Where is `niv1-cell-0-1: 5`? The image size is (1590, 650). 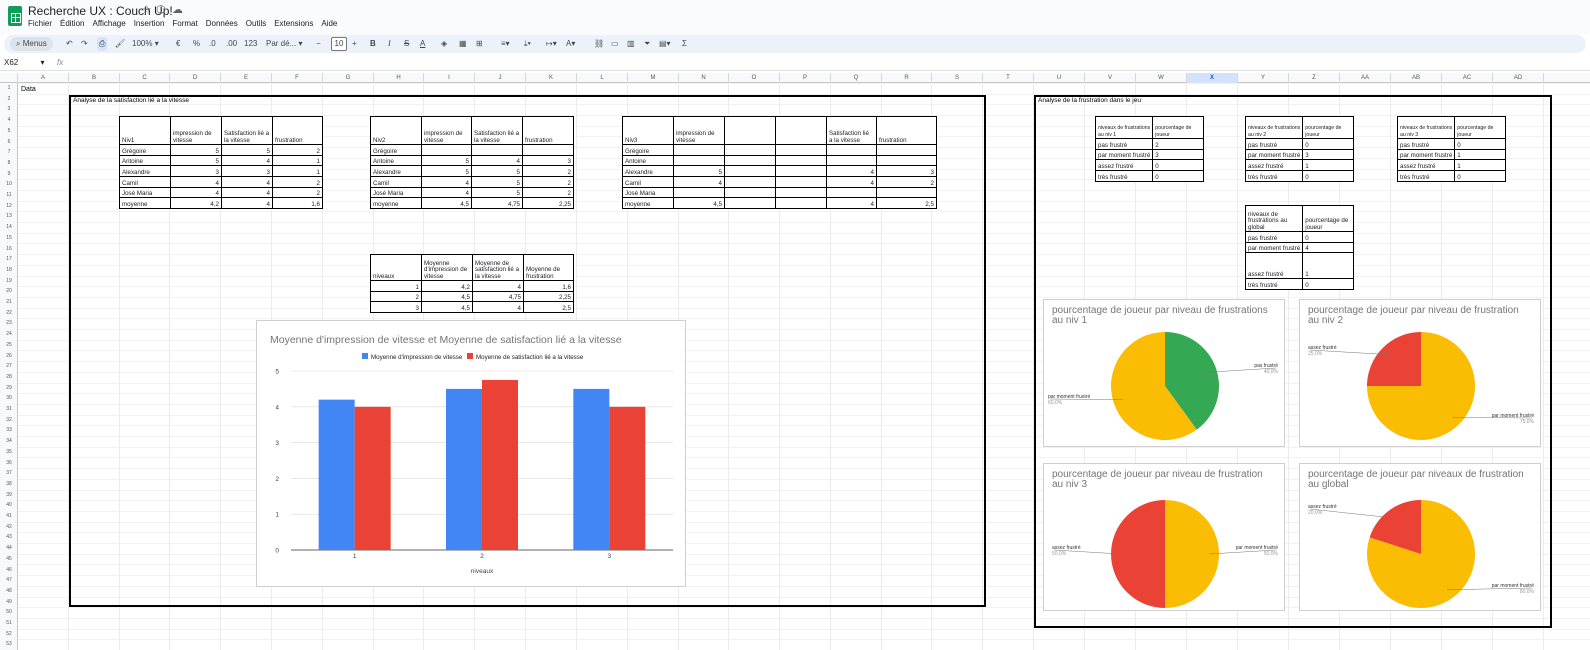 niv1-cell-0-1: 5 is located at coordinates (196, 150).